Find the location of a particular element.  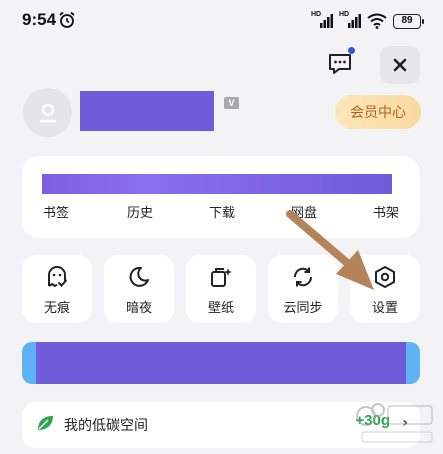

tool-incognito: 无痕 is located at coordinates (57, 289).